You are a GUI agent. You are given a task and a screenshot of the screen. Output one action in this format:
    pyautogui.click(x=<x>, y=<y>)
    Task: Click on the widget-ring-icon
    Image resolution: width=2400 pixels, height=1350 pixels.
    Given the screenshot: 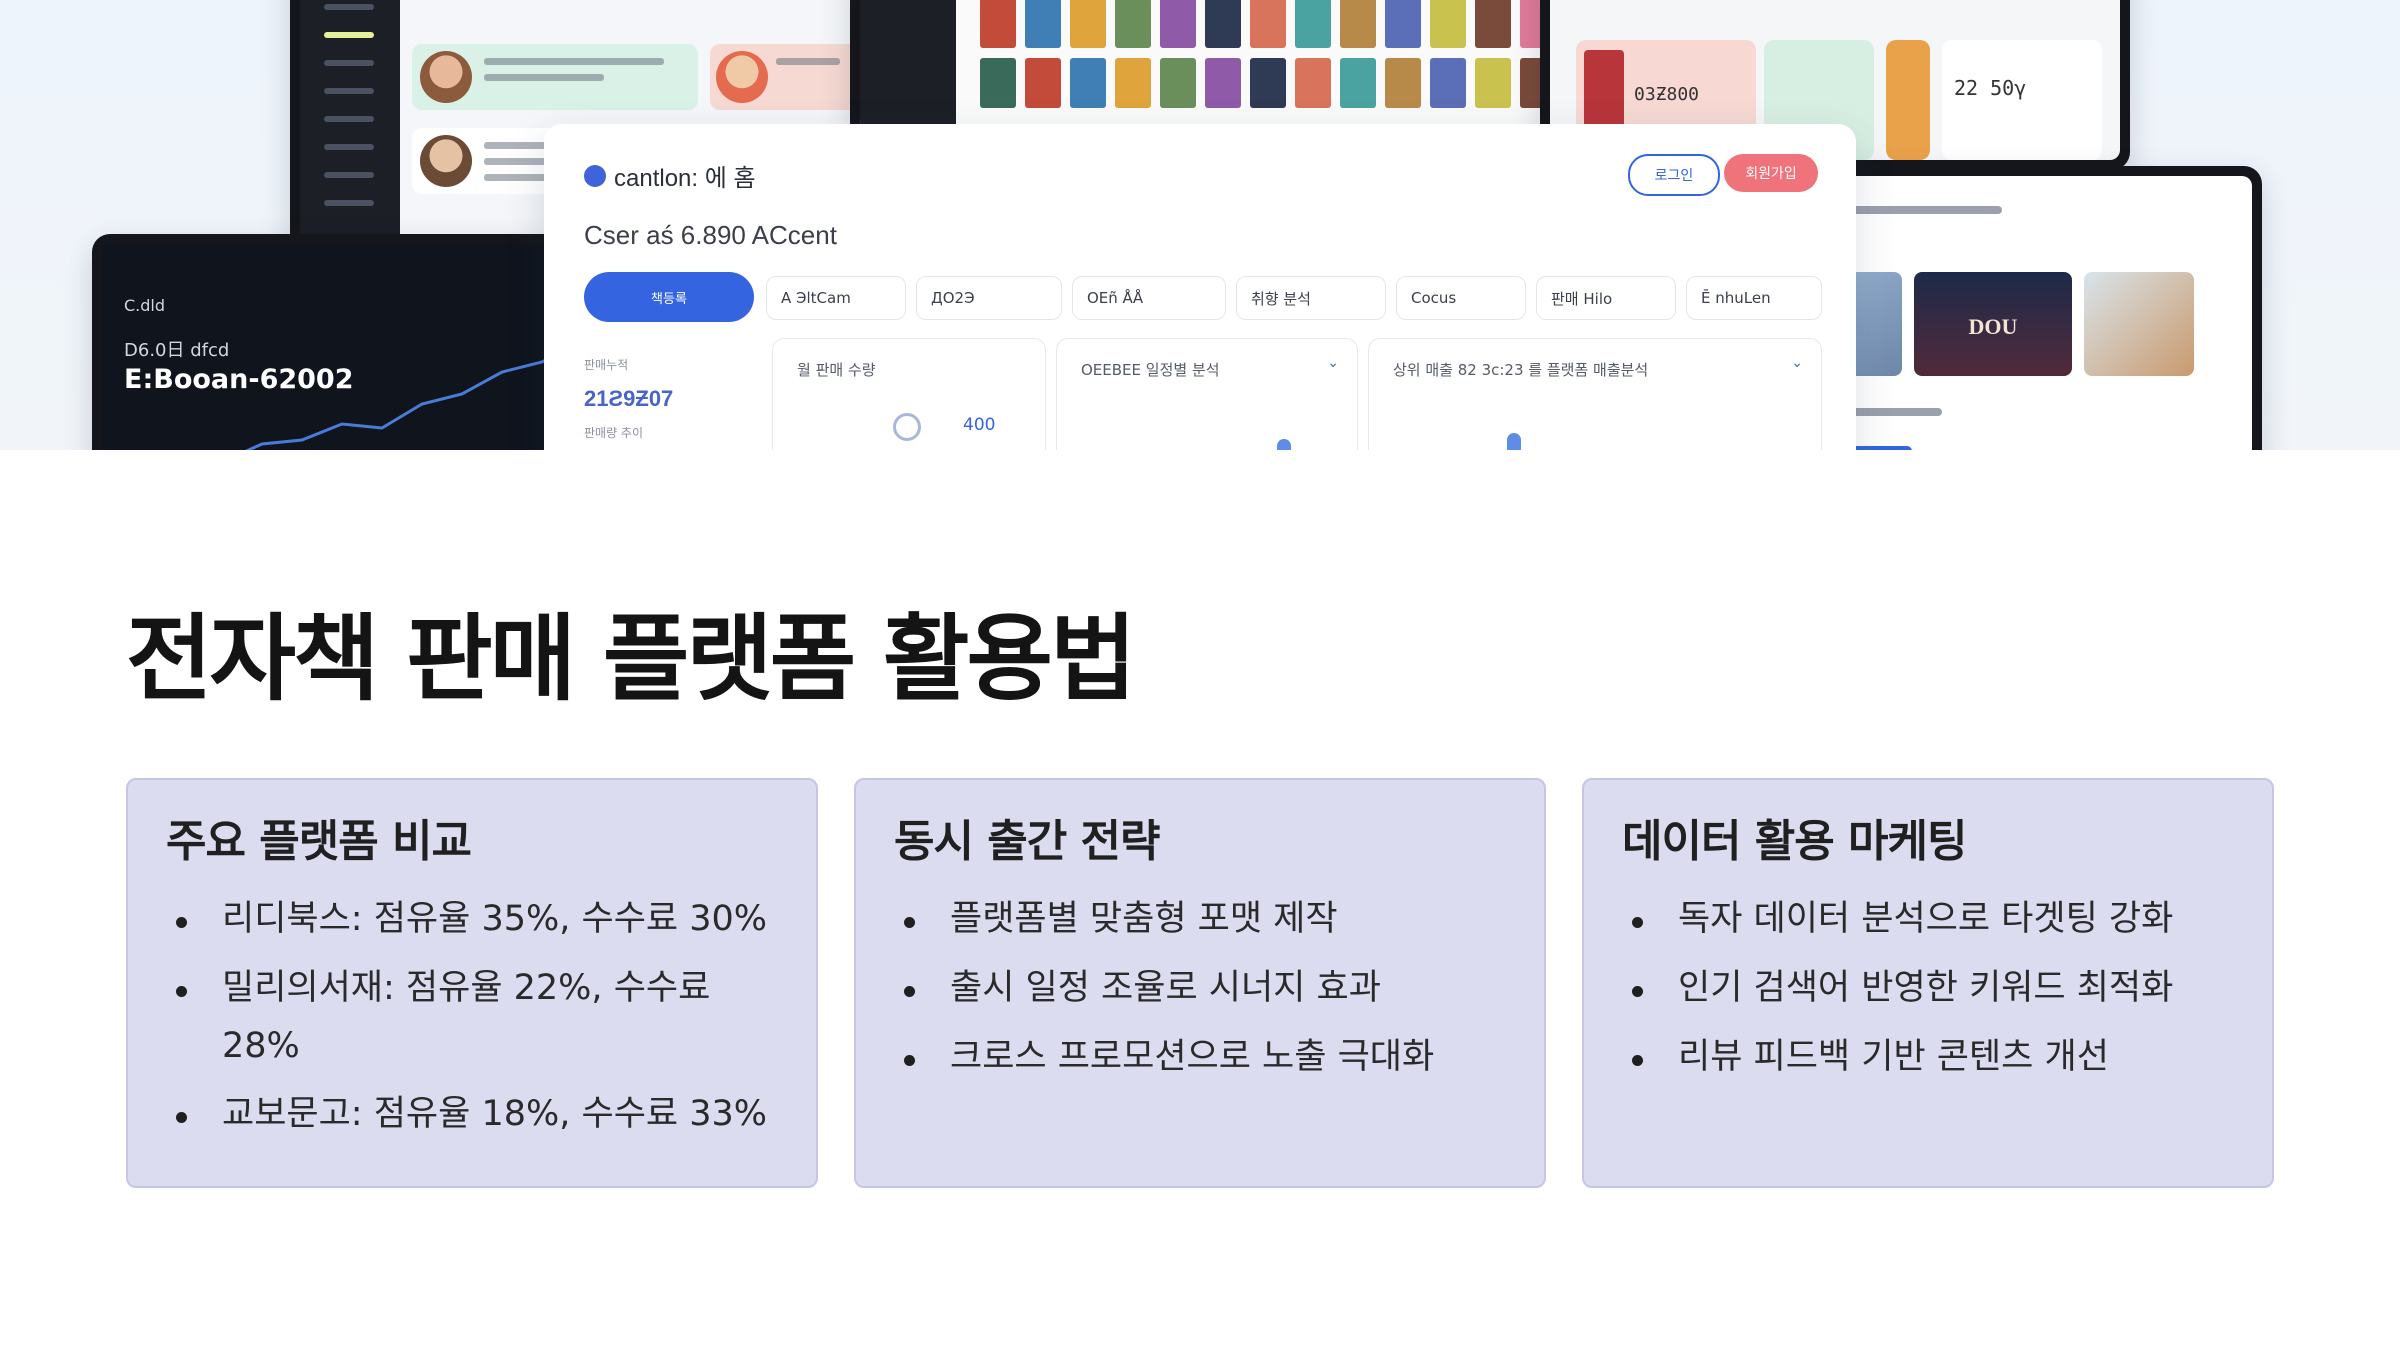 What is the action you would take?
    pyautogui.click(x=907, y=427)
    